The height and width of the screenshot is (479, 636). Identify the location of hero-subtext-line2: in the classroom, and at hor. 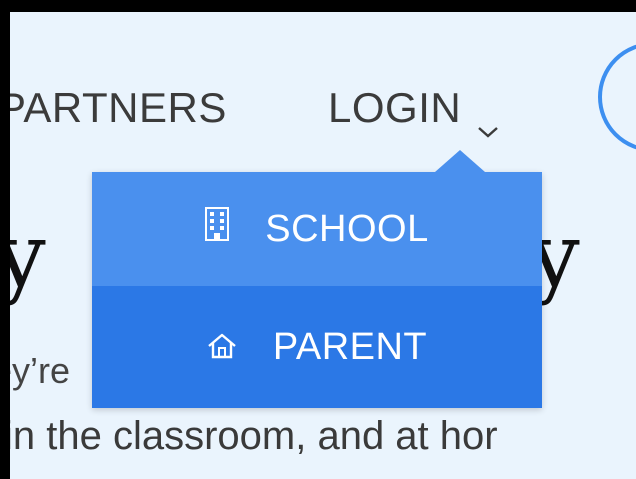
(254, 436).